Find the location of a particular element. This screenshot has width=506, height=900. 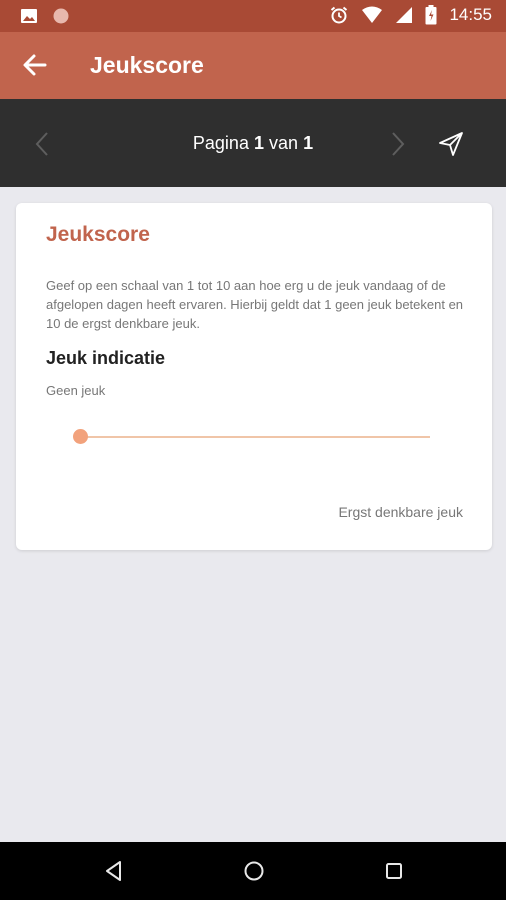

alarm-icon is located at coordinates (339, 15).